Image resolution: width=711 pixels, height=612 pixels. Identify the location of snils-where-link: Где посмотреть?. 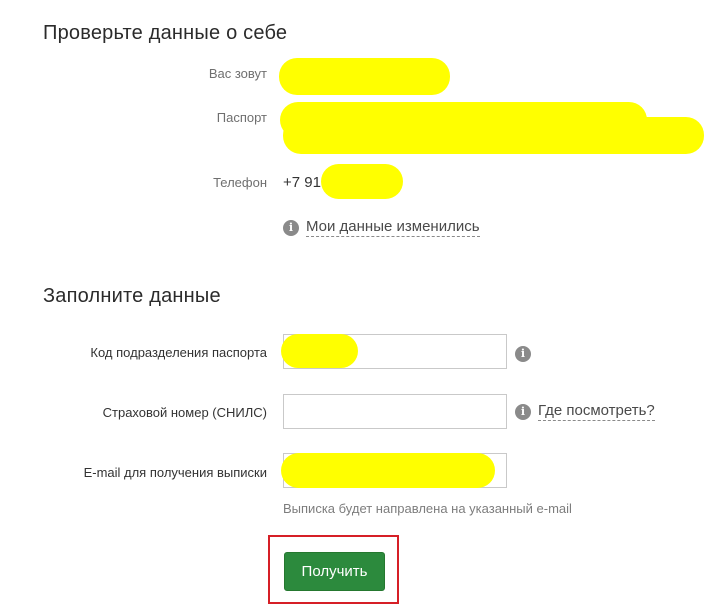
(596, 411).